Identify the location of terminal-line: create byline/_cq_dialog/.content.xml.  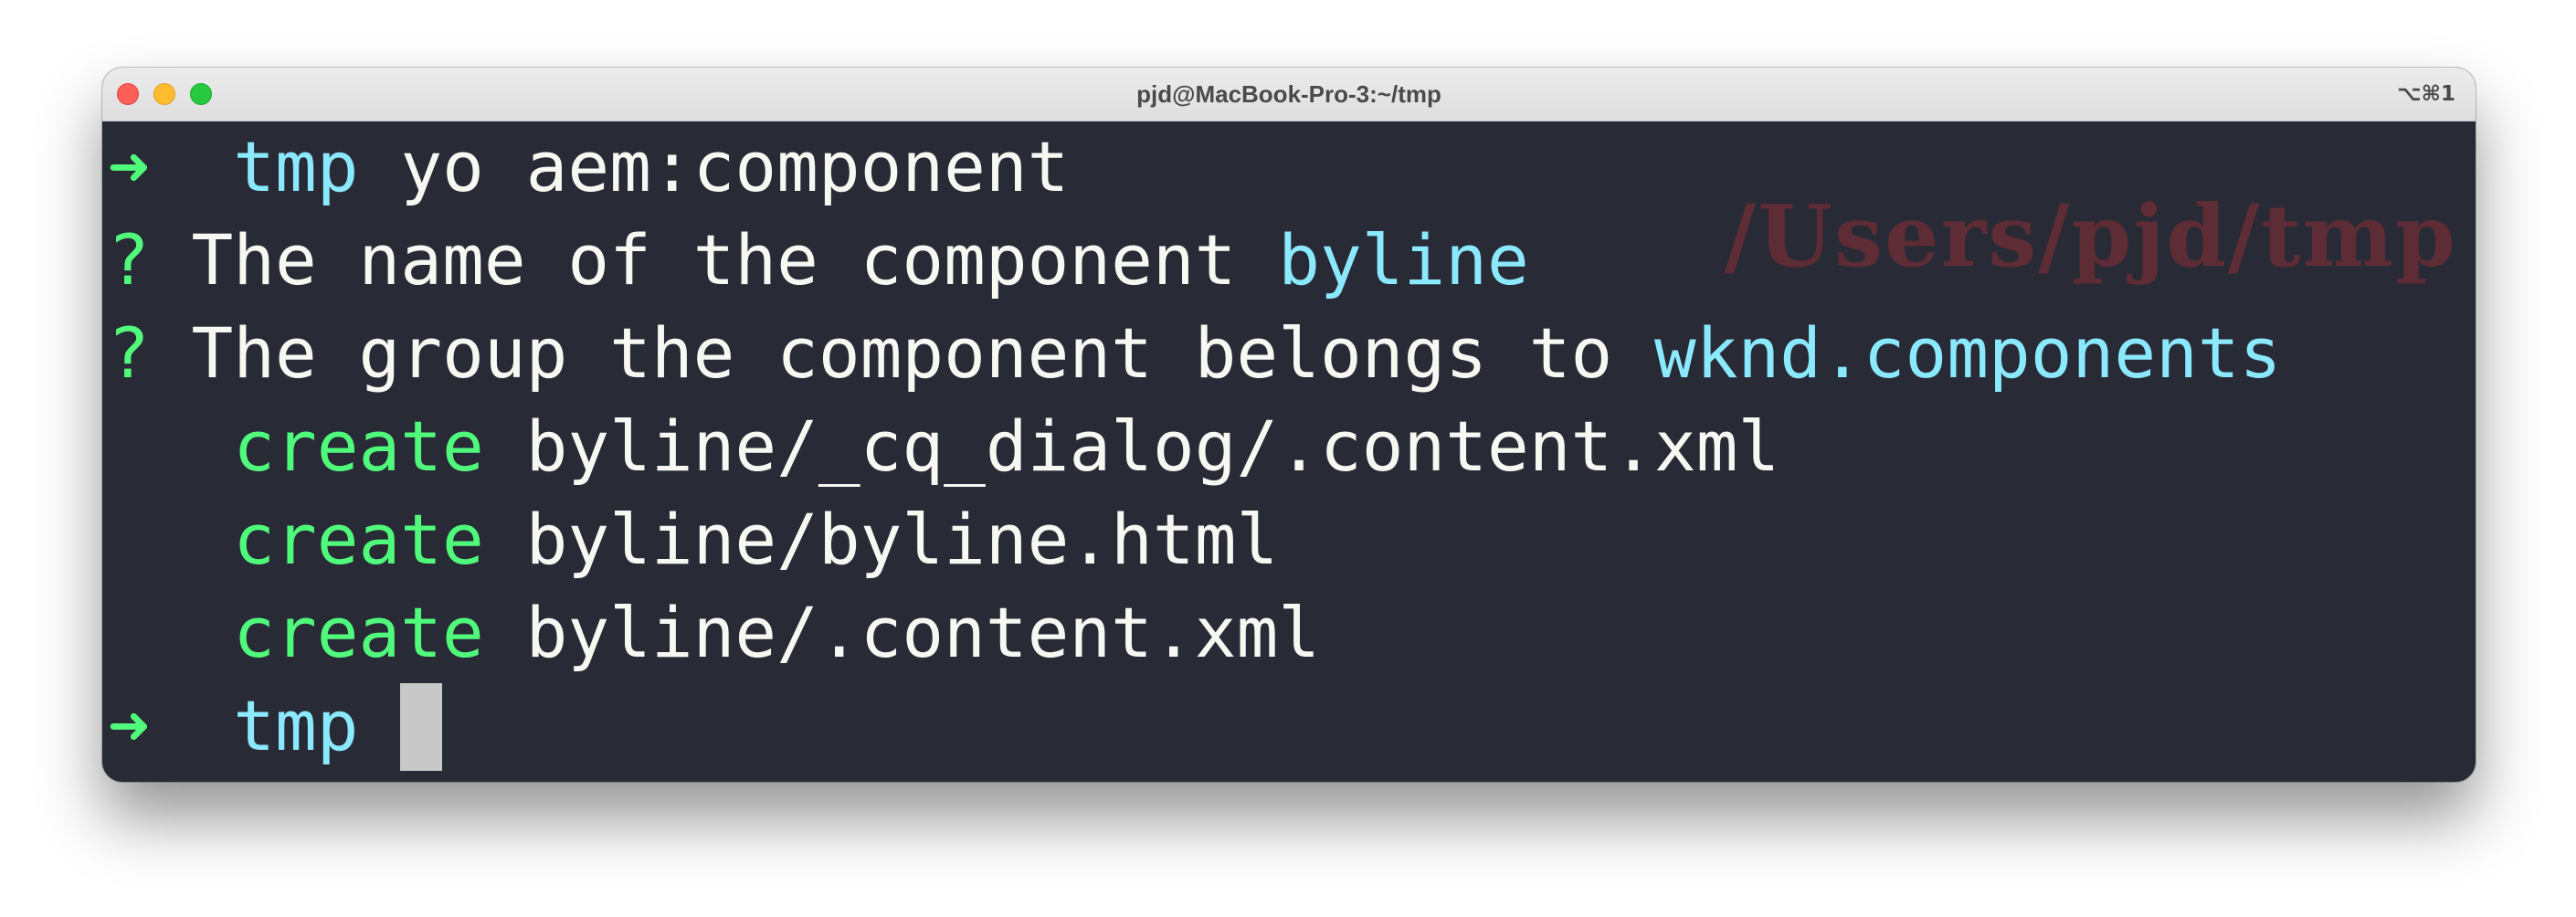
(1292, 446).